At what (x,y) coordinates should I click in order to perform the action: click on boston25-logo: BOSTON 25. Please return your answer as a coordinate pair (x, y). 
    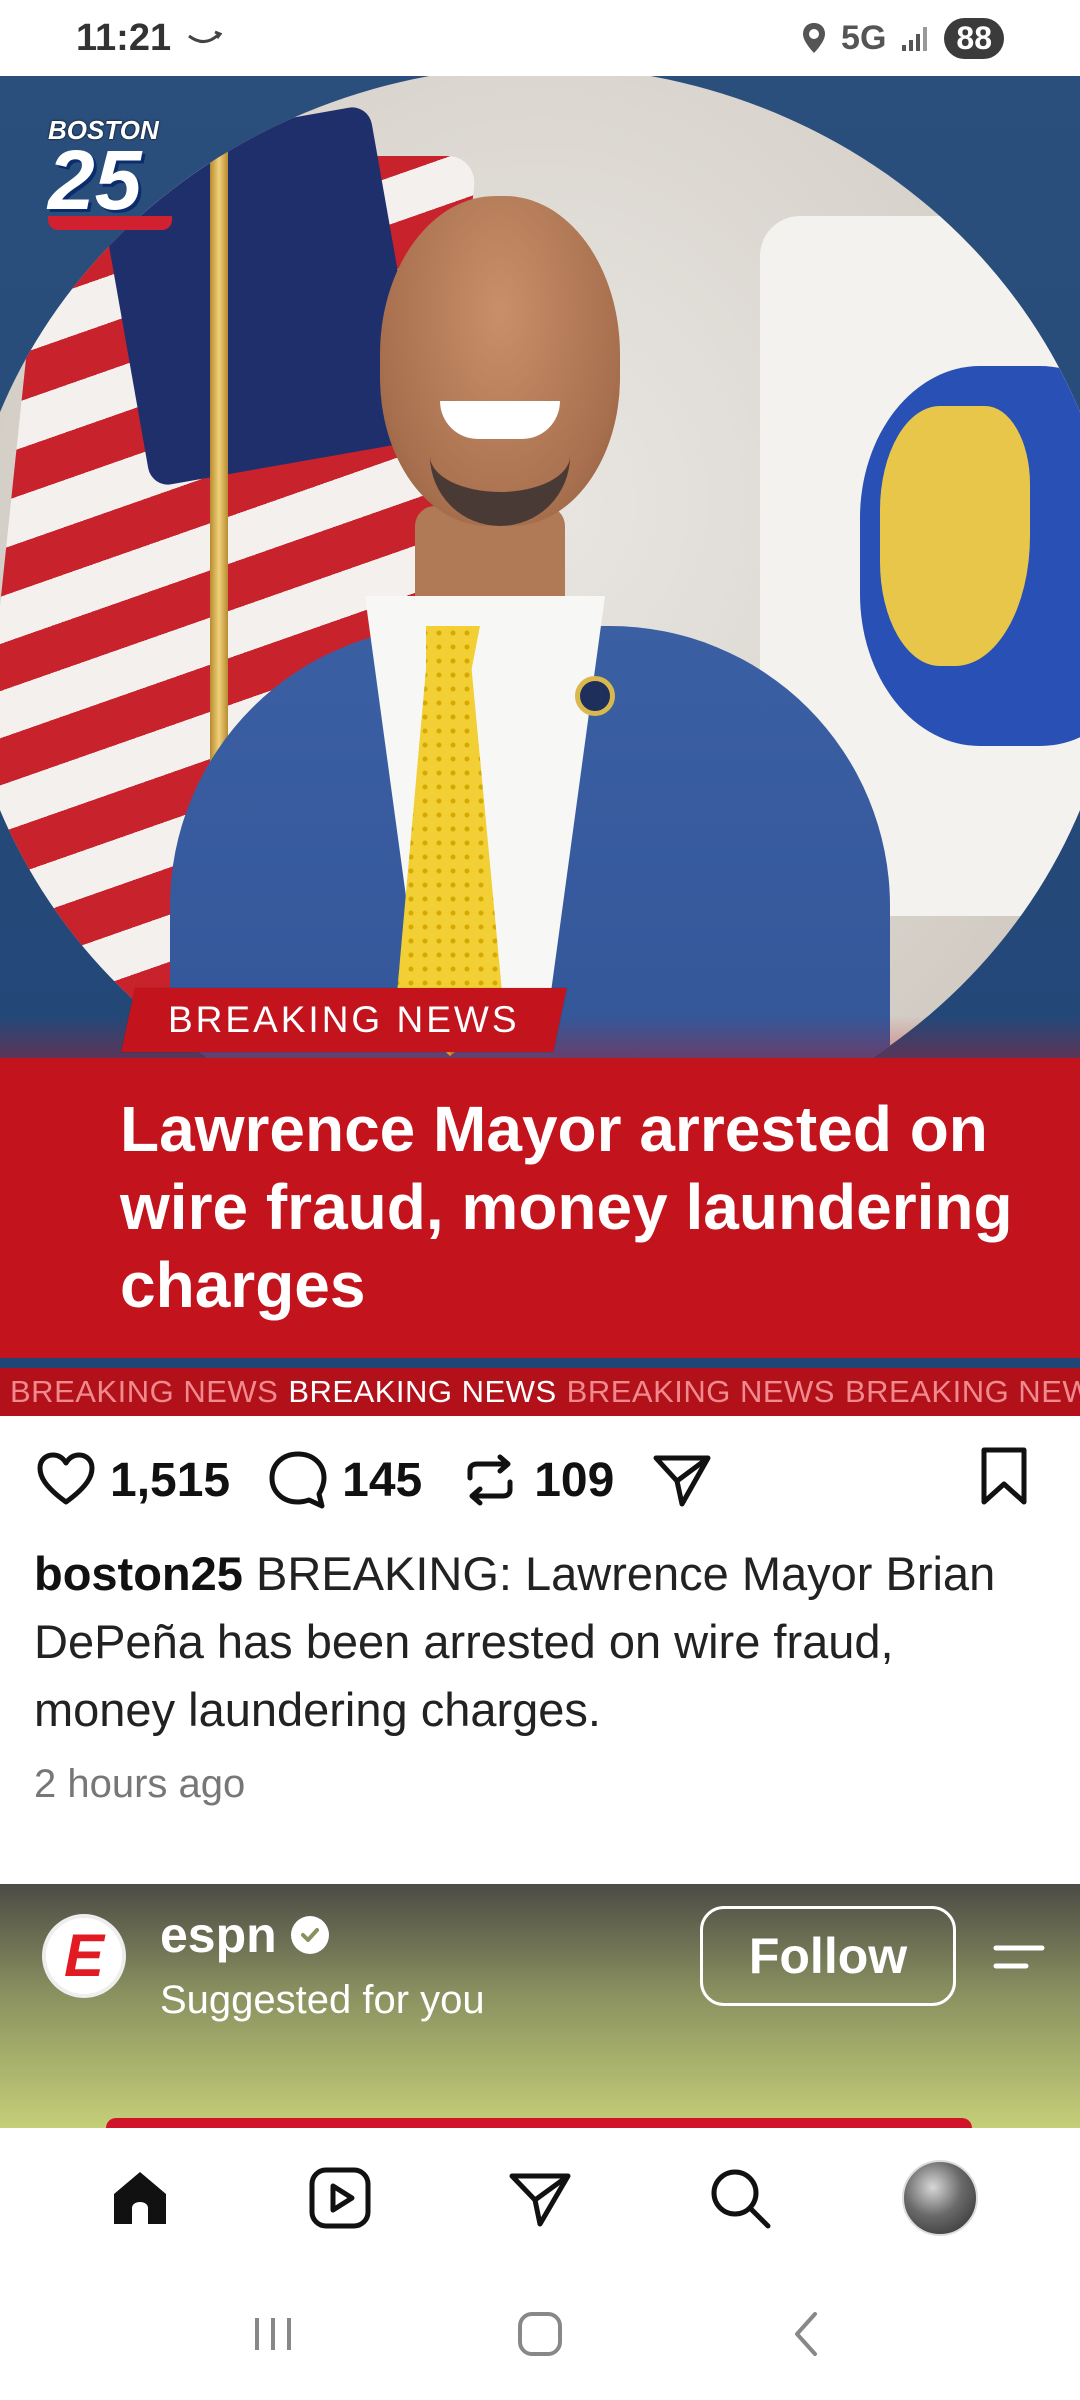
    Looking at the image, I should click on (110, 176).